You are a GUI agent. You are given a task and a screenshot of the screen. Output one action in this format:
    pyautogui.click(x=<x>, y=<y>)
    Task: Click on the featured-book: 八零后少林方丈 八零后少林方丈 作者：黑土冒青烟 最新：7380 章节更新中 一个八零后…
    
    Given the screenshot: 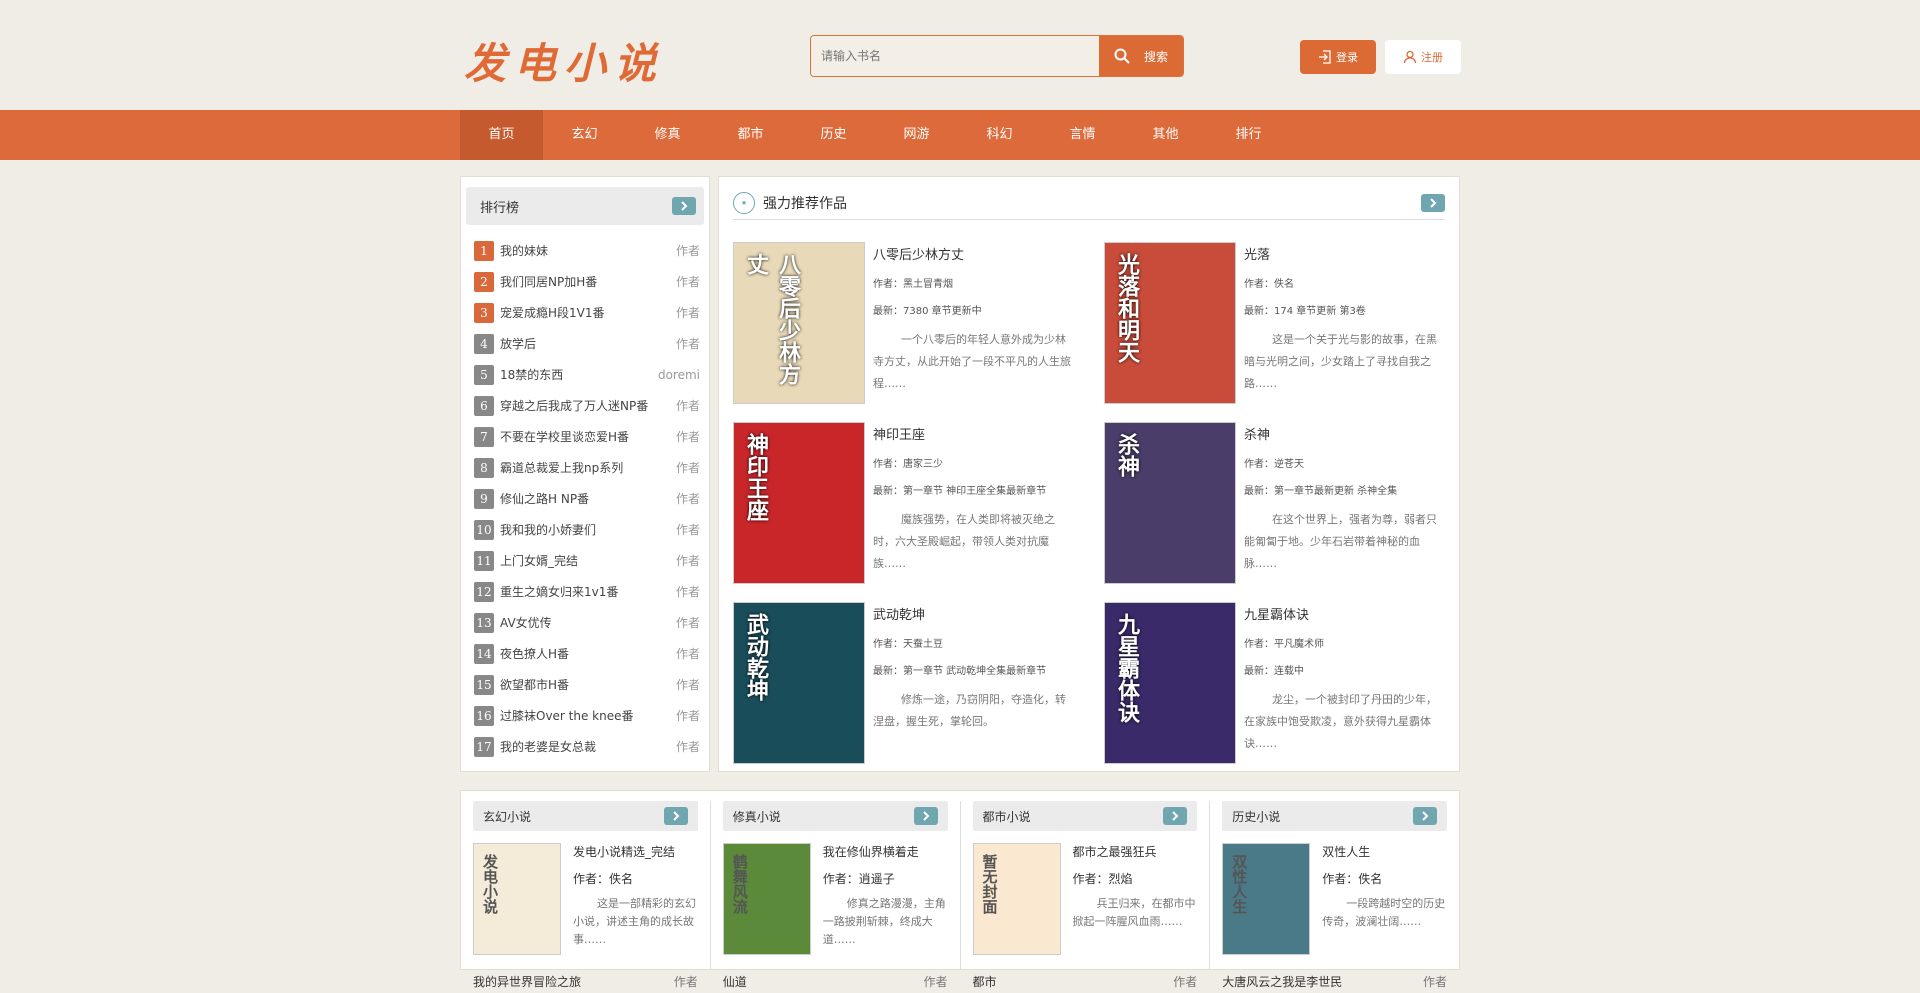 What is the action you would take?
    pyautogui.click(x=903, y=323)
    